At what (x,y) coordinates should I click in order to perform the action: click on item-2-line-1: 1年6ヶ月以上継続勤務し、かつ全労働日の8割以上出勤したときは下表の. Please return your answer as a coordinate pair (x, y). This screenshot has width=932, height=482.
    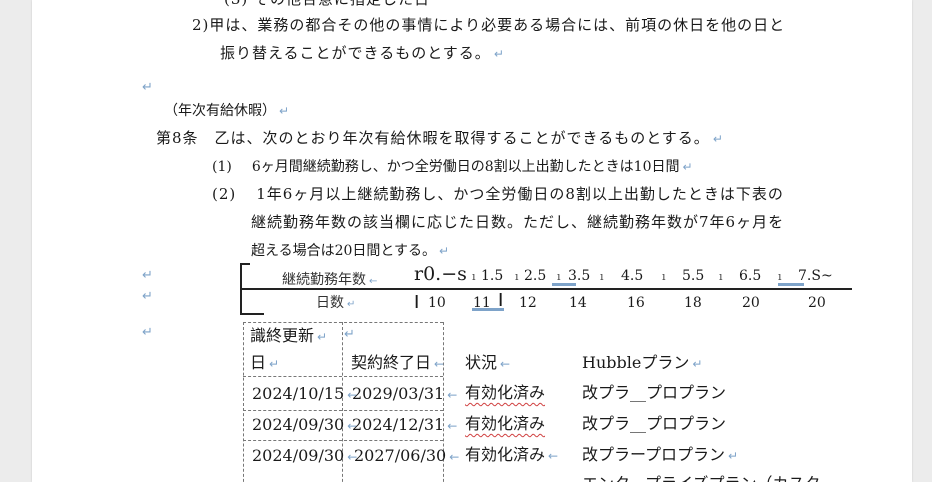
    Looking at the image, I should click on (520, 194).